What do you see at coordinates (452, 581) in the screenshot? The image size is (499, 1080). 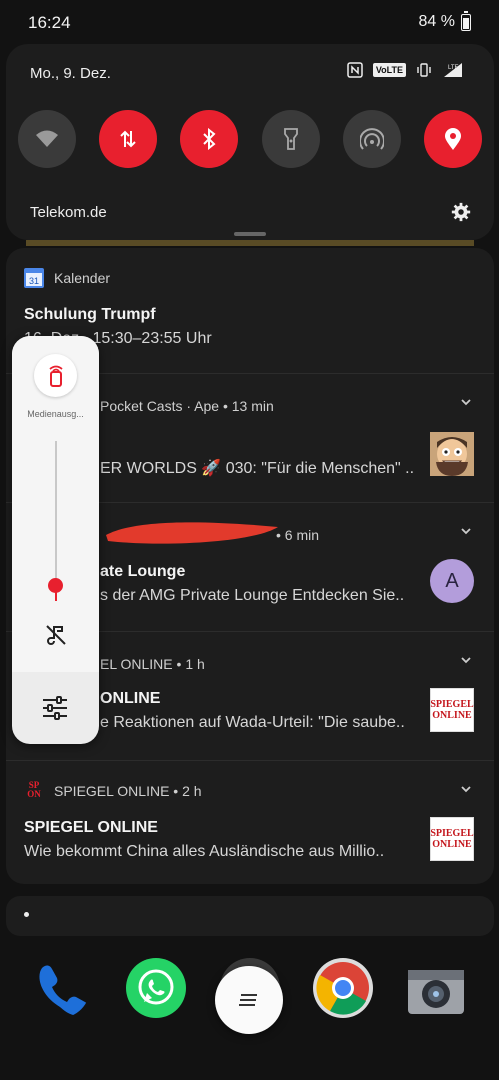 I see `sender-avatar: A` at bounding box center [452, 581].